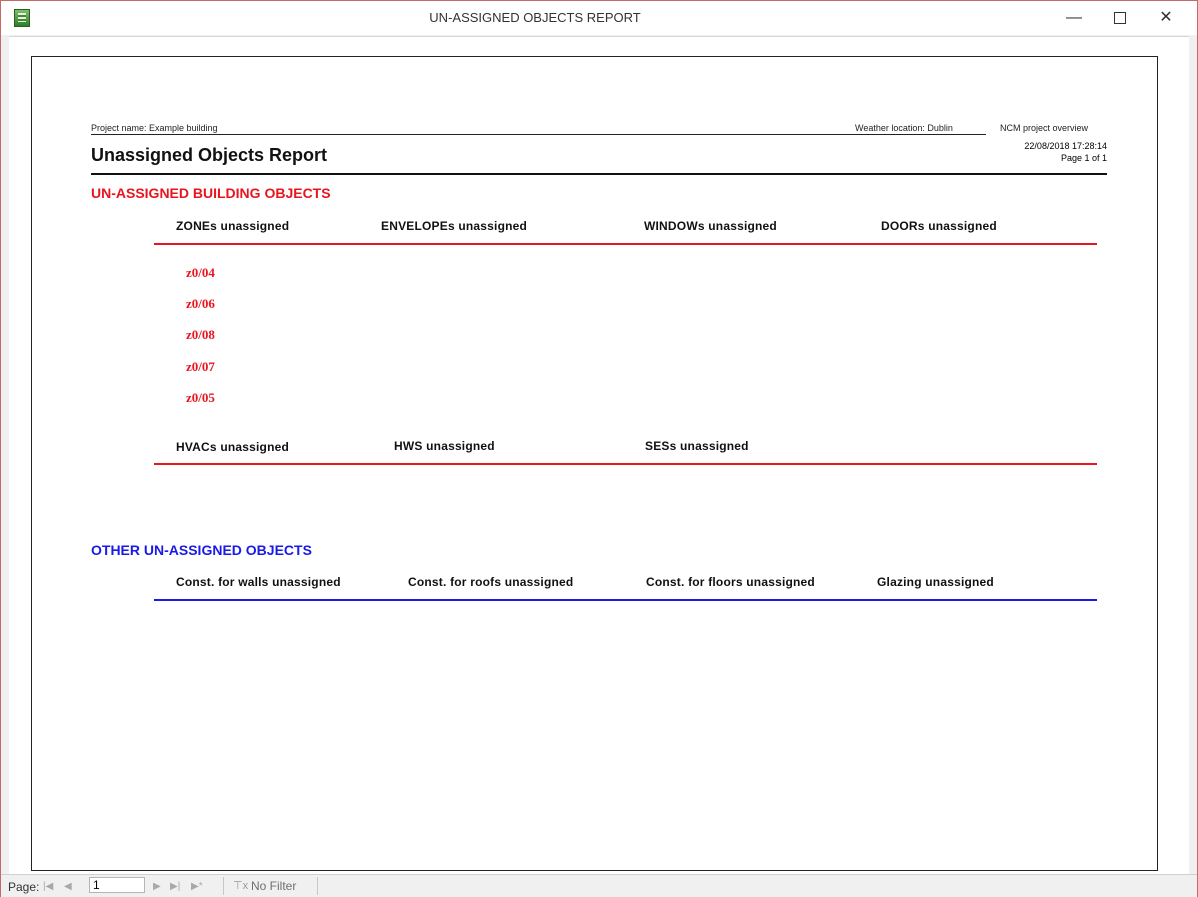 This screenshot has height=897, width=1198. Describe the element at coordinates (730, 582) in the screenshot. I see `col-floors-unassigned: Const. for floors unassigned` at that location.